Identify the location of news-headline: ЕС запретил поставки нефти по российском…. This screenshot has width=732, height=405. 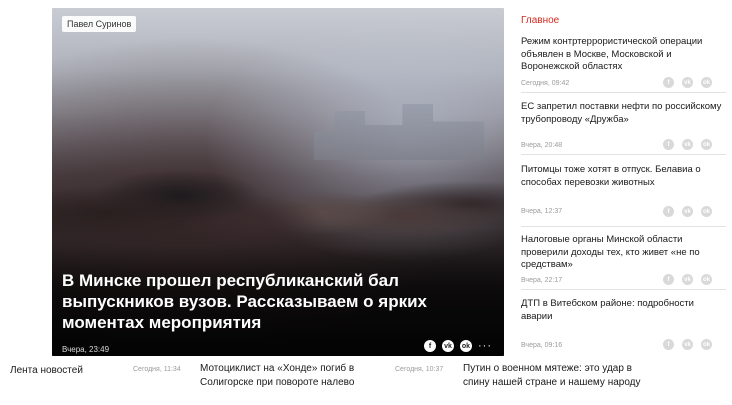
(623, 113).